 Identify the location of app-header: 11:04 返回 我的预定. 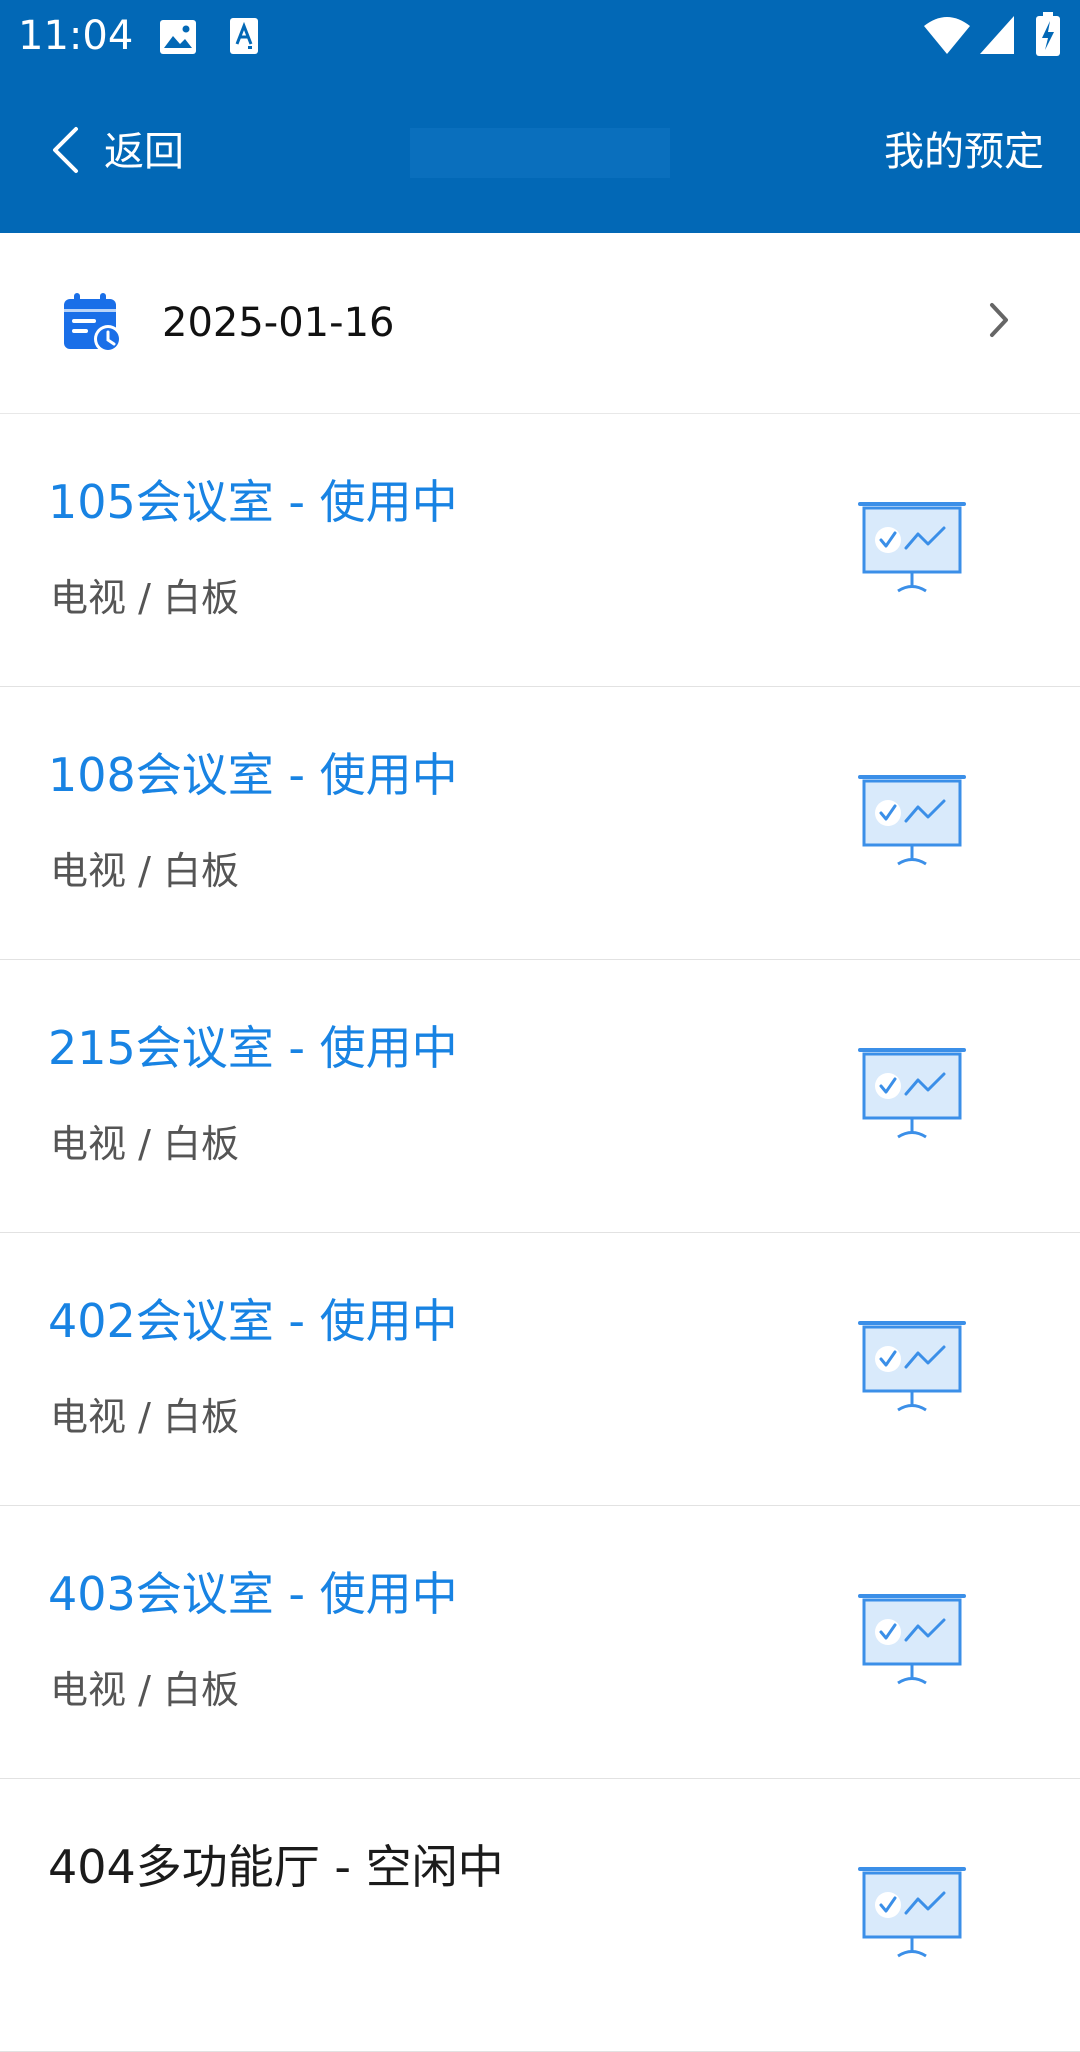
(540, 116).